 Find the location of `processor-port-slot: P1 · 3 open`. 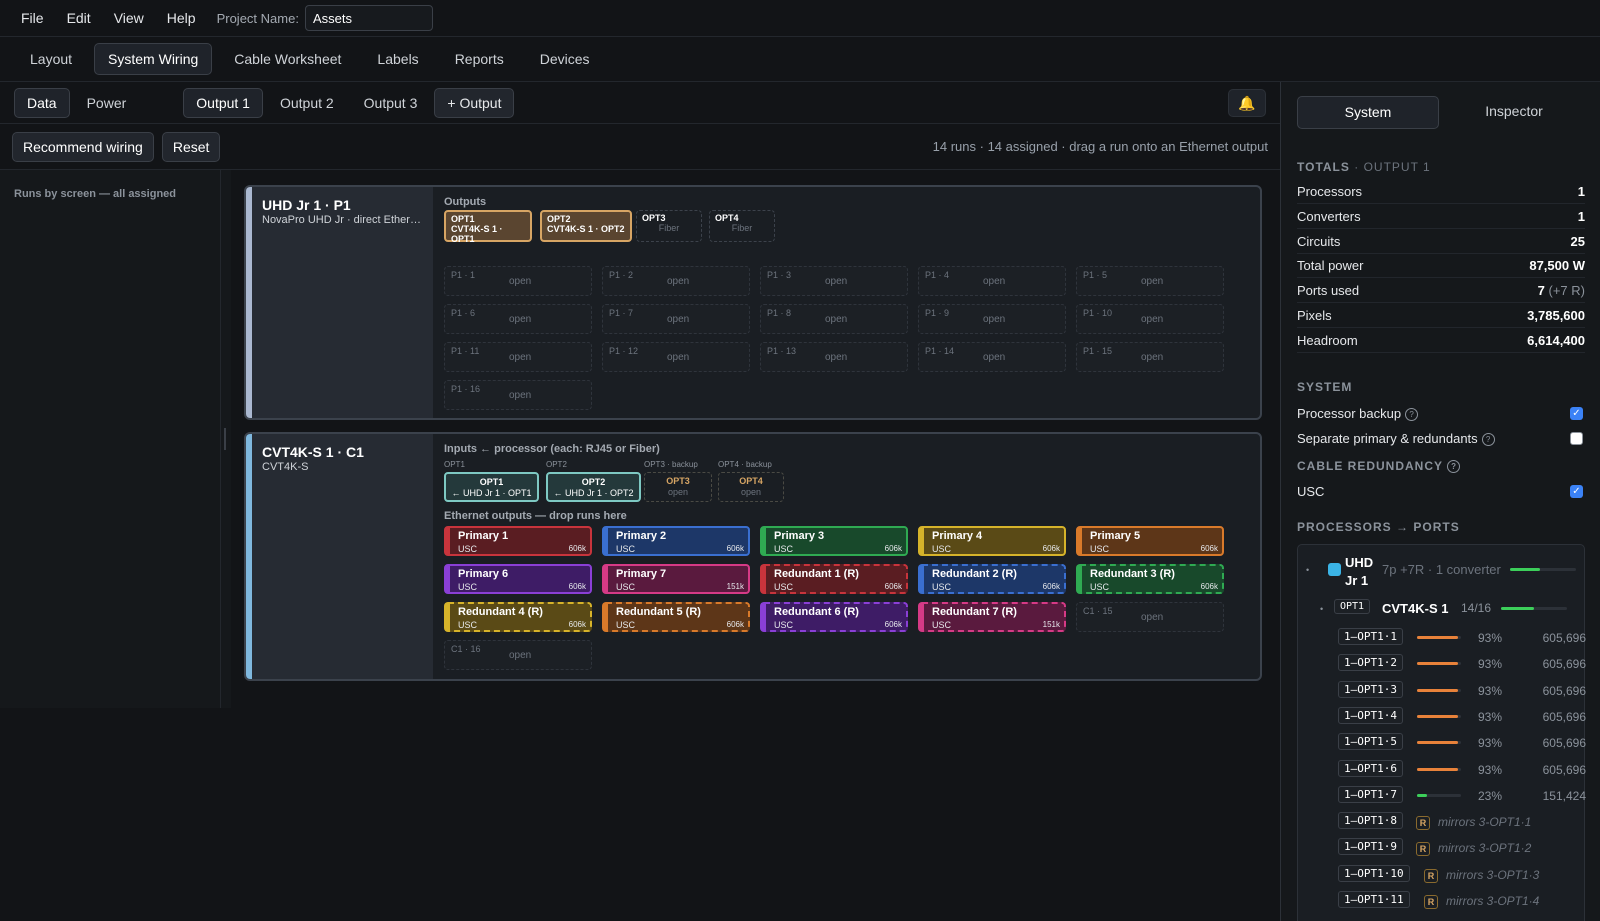

processor-port-slot: P1 · 3 open is located at coordinates (834, 281).